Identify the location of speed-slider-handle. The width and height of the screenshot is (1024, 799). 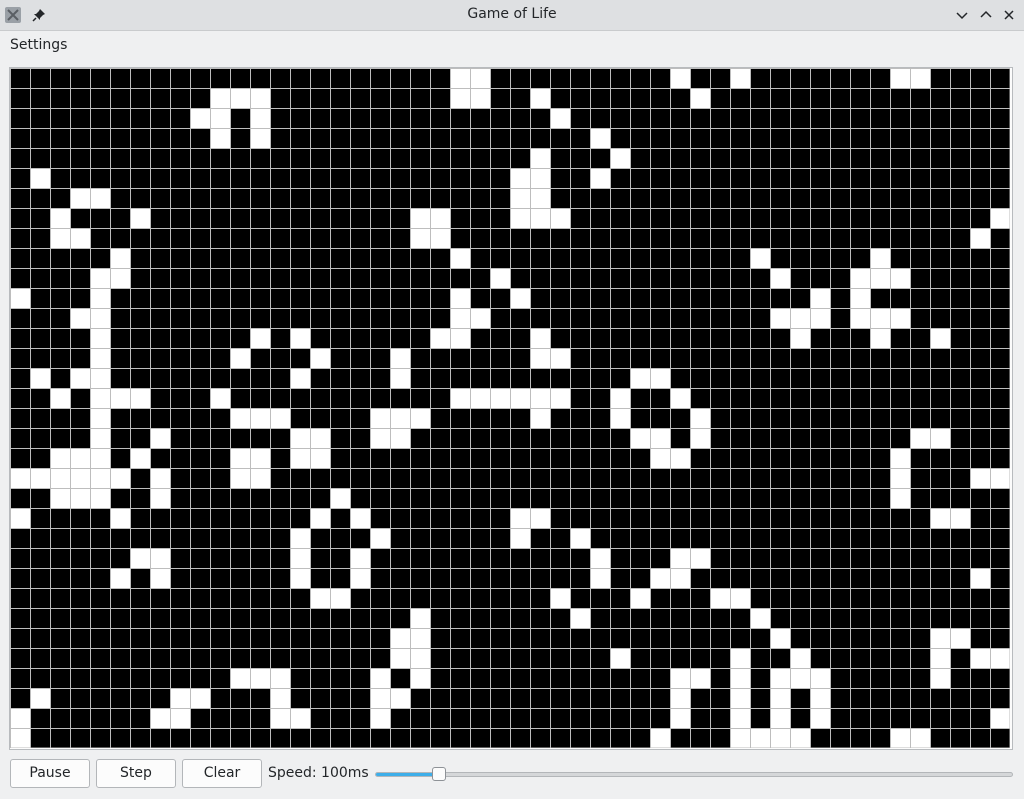
(438, 774).